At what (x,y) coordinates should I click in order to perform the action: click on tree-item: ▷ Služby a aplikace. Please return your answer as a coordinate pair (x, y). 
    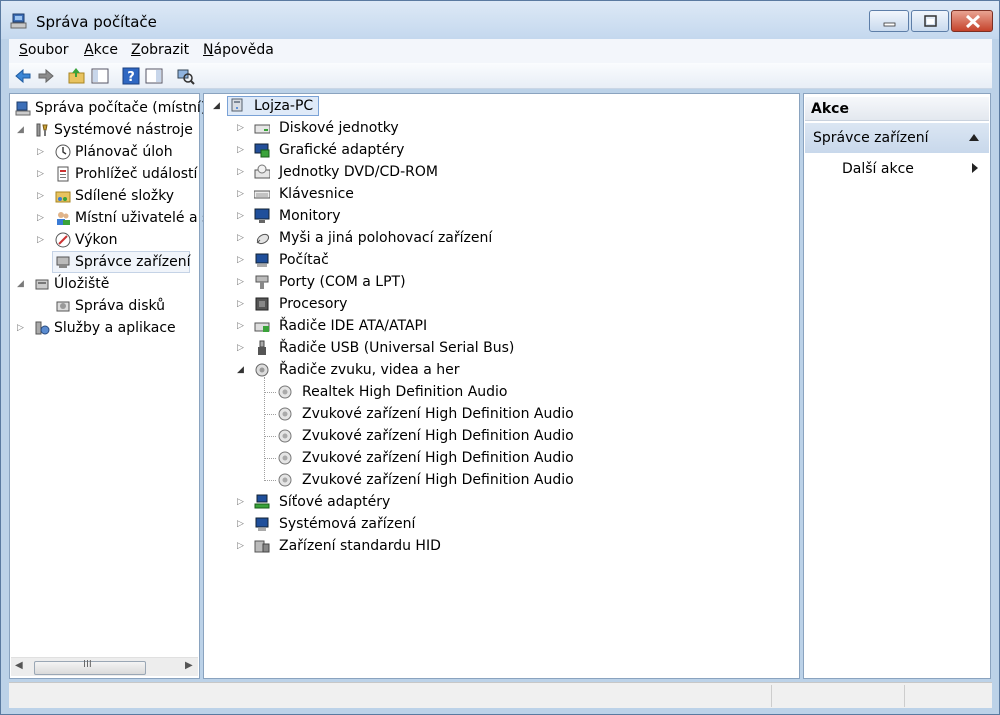
    Looking at the image, I should click on (104, 328).